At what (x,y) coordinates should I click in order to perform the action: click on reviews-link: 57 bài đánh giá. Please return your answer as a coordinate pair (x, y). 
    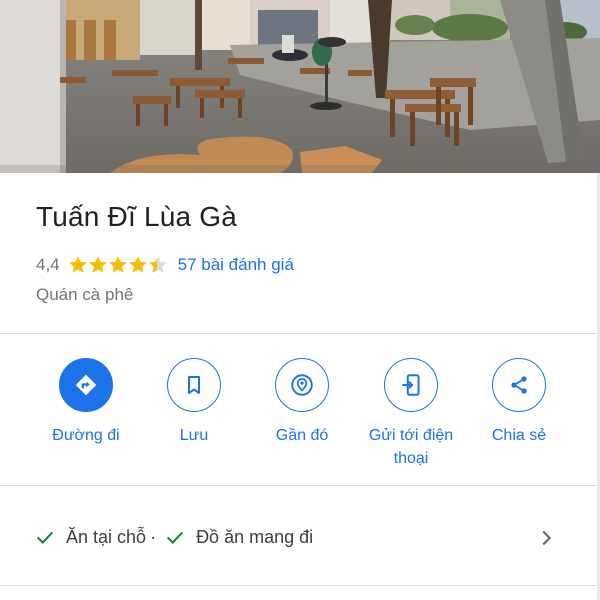
    Looking at the image, I should click on (236, 265).